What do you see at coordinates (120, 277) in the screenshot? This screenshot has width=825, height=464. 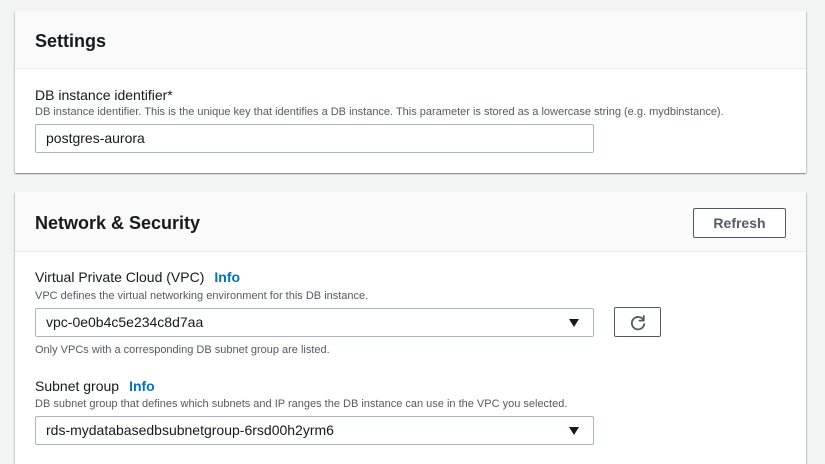 I see `vpc-label: Virtual Private Cloud (VPC)` at bounding box center [120, 277].